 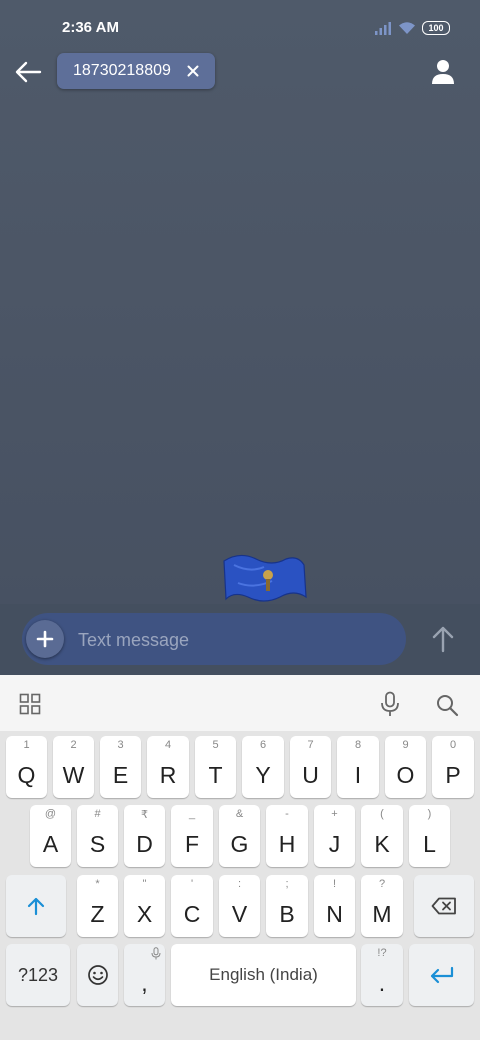 I want to click on key-n: ! N, so click(x=334, y=906).